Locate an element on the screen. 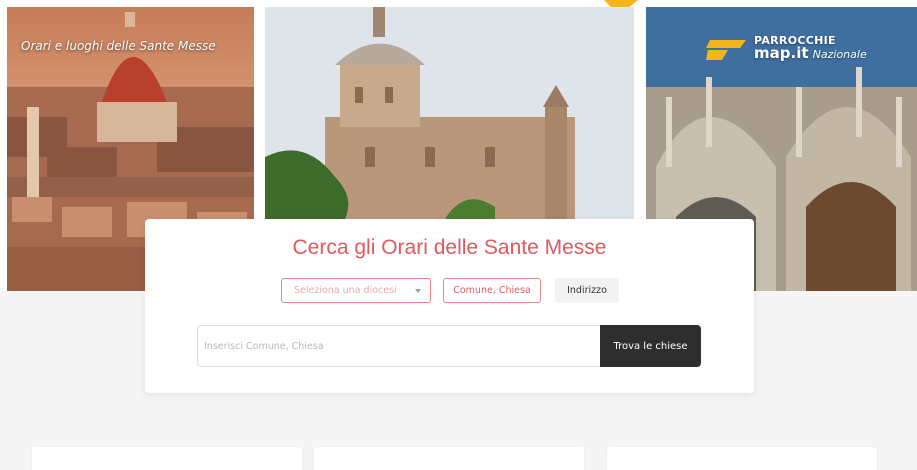 The width and height of the screenshot is (917, 470). mode-indirizzo-button: Indirizzo is located at coordinates (587, 290).